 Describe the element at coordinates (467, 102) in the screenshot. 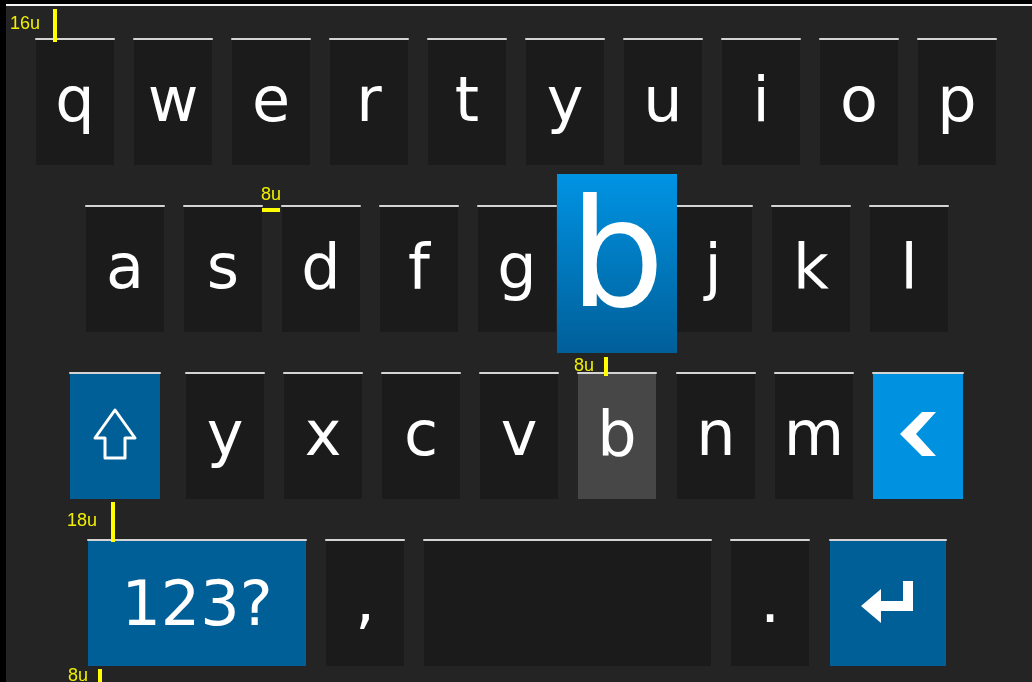

I see `letter-key: t` at that location.